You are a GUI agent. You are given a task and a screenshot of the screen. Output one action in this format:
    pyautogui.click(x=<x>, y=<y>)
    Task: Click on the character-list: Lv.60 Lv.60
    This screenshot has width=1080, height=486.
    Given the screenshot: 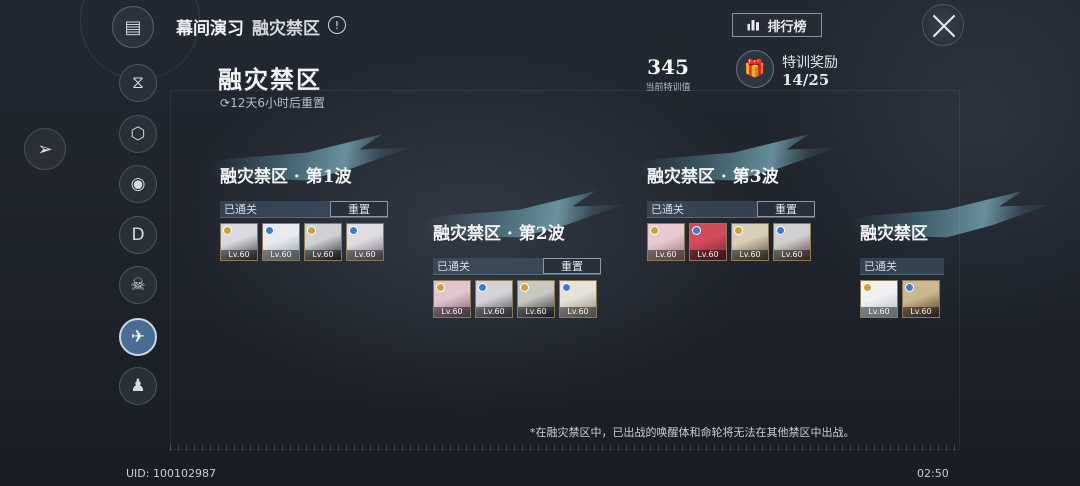 What is the action you would take?
    pyautogui.click(x=902, y=299)
    